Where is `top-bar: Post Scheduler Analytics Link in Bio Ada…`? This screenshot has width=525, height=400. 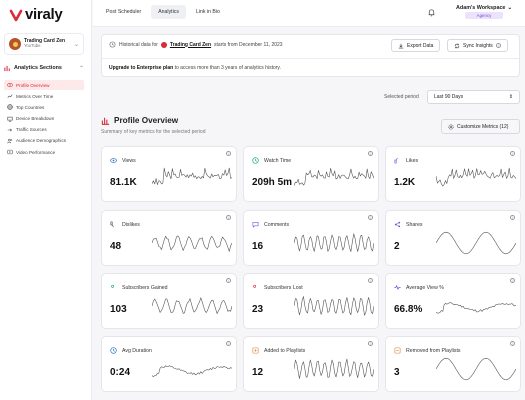 top-bar: Post Scheduler Analytics Link in Bio Ada… is located at coordinates (309, 13).